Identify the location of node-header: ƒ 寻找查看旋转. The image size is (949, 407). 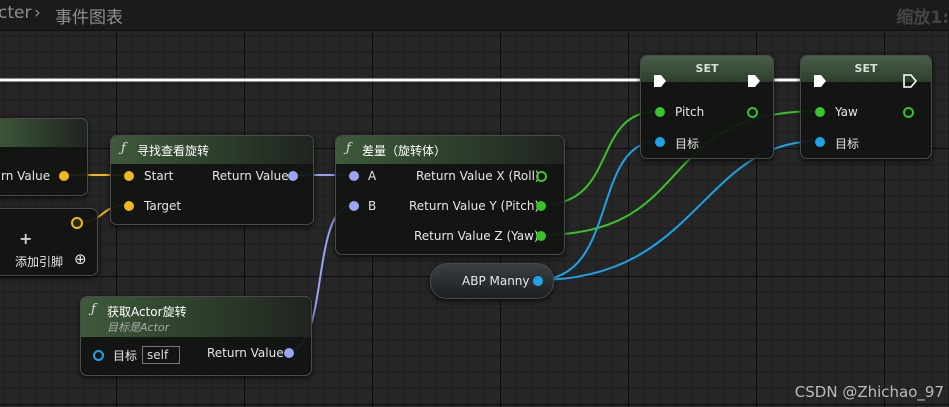
(212, 150).